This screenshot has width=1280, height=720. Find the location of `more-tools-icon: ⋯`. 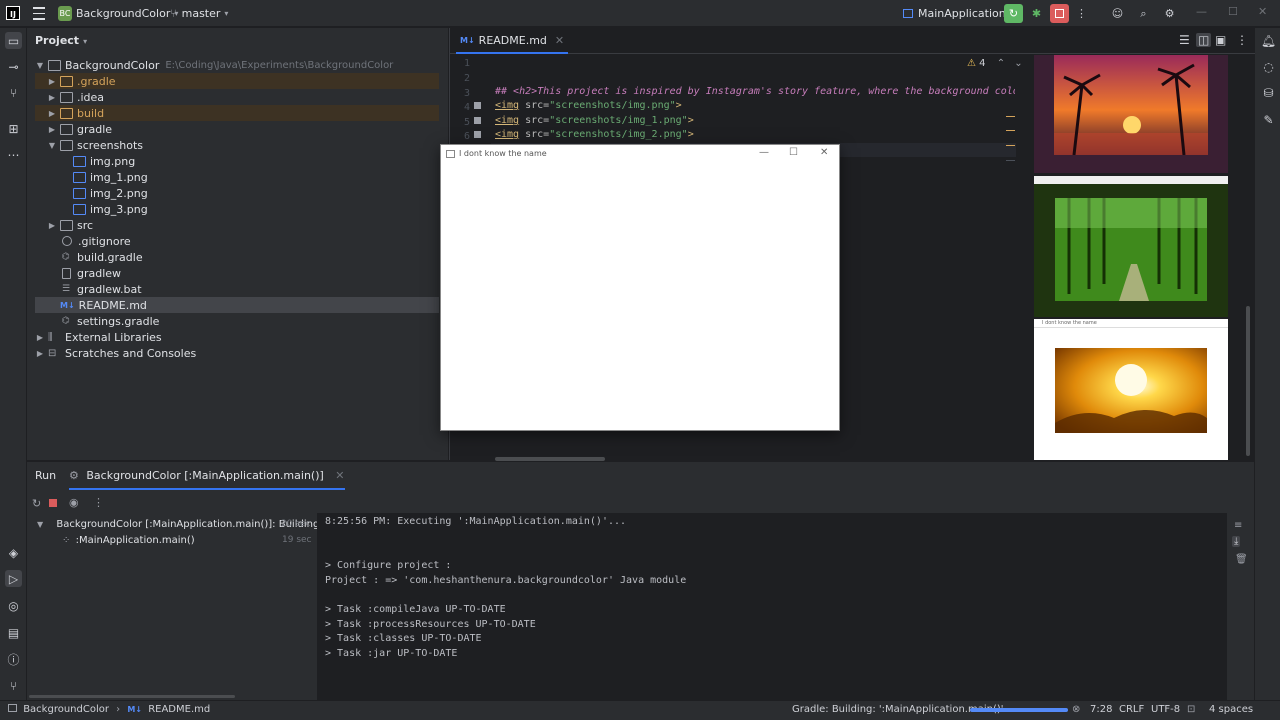

more-tools-icon: ⋯ is located at coordinates (13, 154).